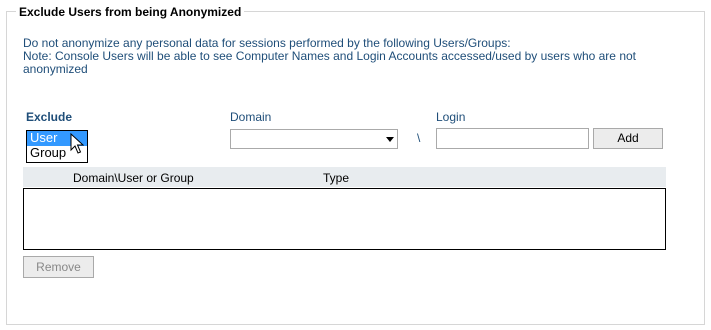 The width and height of the screenshot is (711, 330). I want to click on domain-label: Domain, so click(251, 117).